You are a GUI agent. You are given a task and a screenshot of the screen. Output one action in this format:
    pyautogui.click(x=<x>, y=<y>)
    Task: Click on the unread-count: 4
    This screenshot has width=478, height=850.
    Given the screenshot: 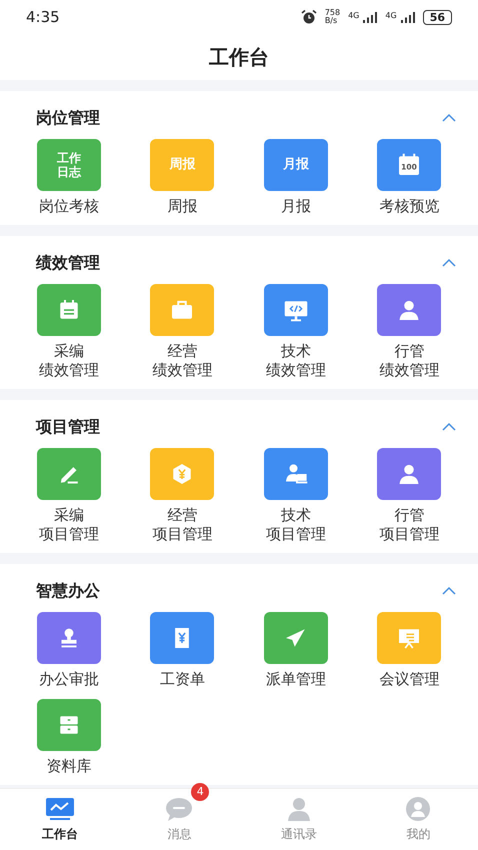 What is the action you would take?
    pyautogui.click(x=200, y=792)
    